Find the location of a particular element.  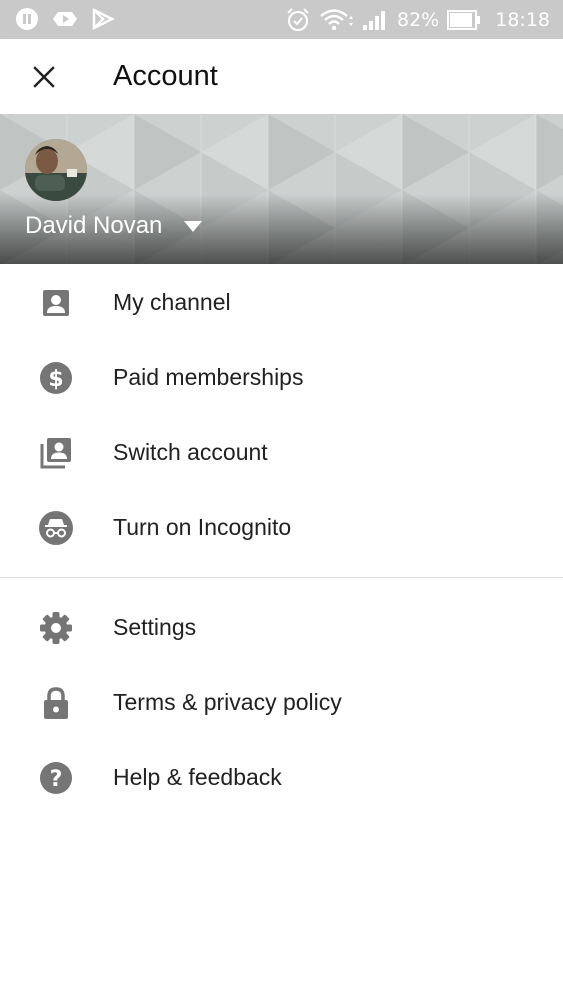

menu-item-terms-privacy: Terms & privacy policy is located at coordinates (281, 702).